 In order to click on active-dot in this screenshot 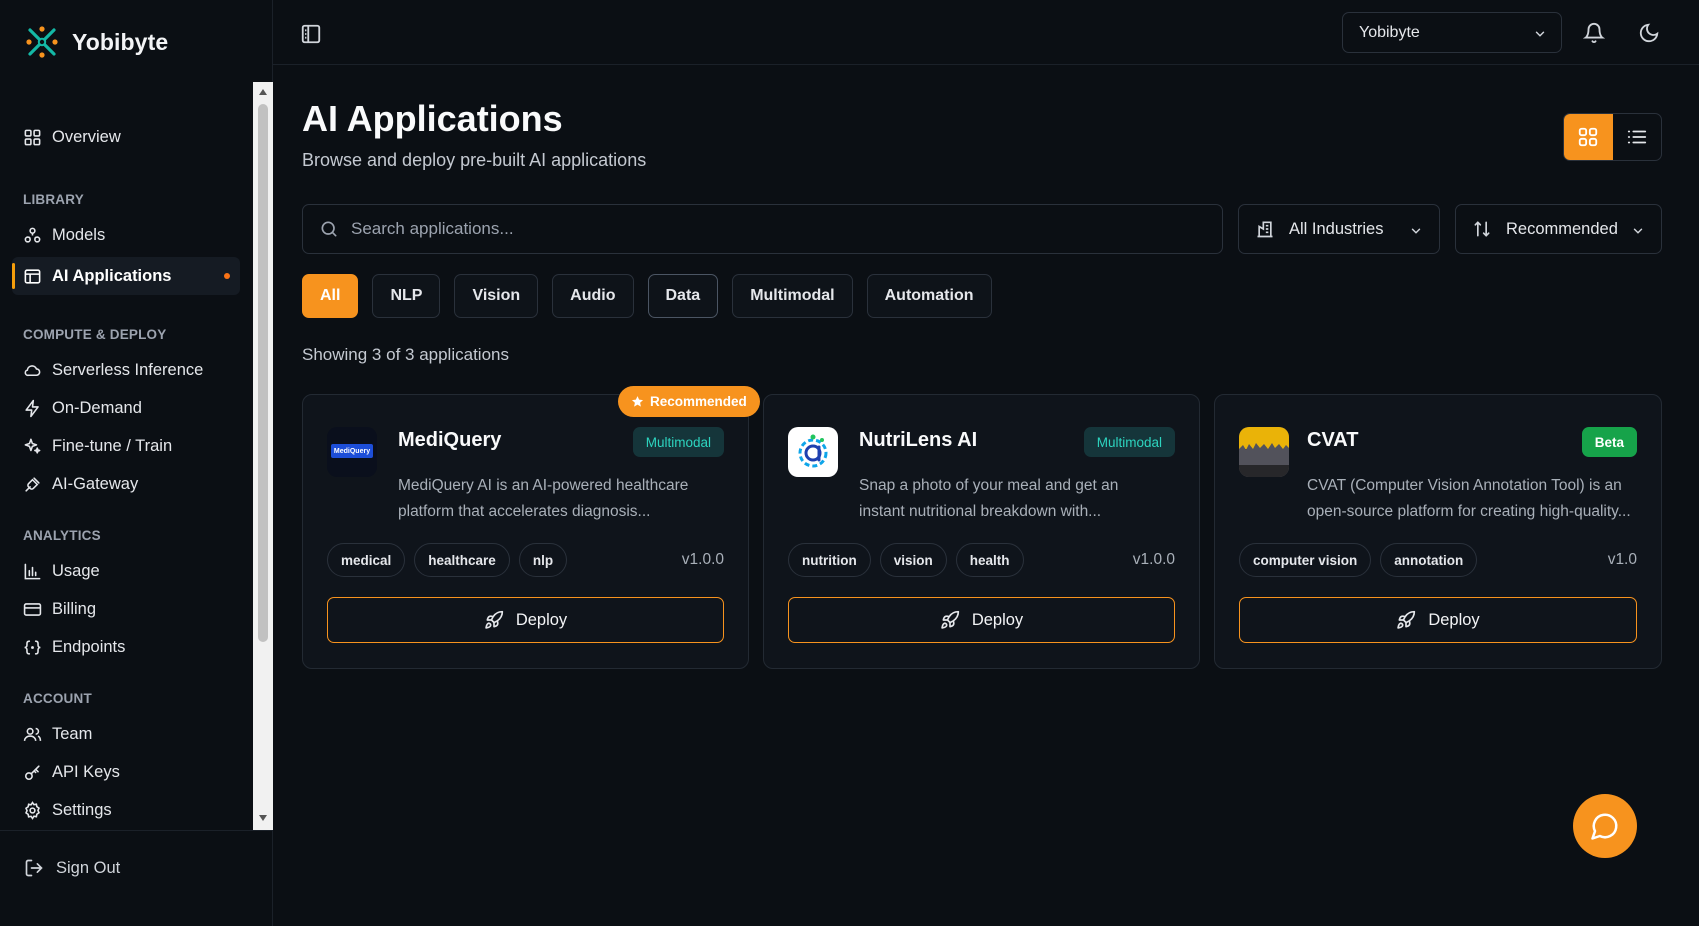, I will do `click(227, 276)`.